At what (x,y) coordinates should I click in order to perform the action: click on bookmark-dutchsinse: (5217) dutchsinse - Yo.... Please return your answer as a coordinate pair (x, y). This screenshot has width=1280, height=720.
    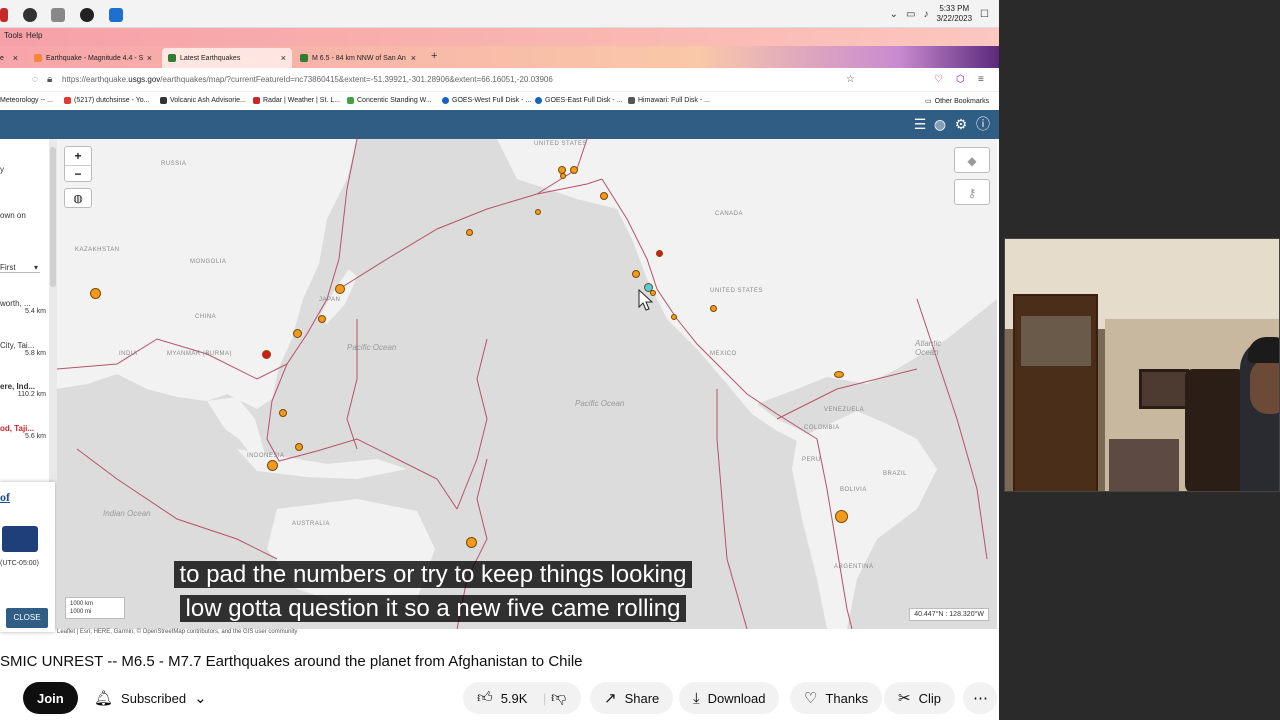
    Looking at the image, I should click on (107, 100).